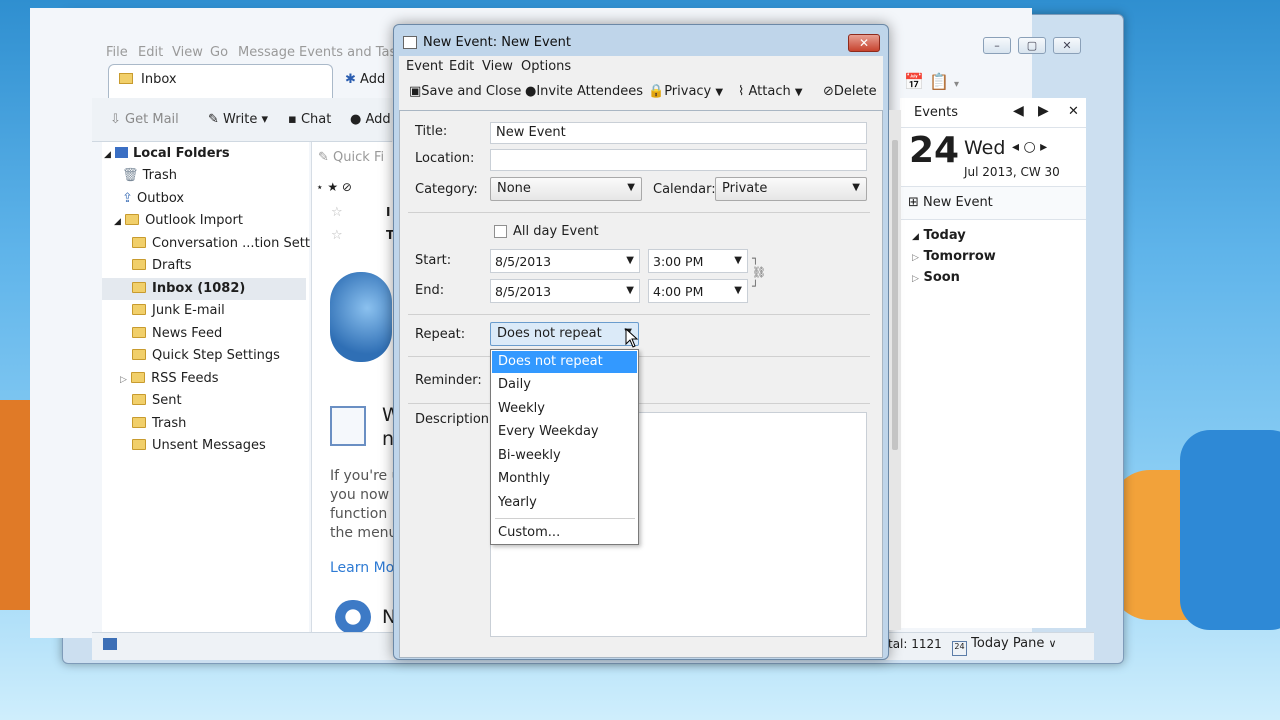 The height and width of the screenshot is (720, 1280). Describe the element at coordinates (564, 456) in the screenshot. I see `repeat-option-biweekly: Bi-weekly` at that location.